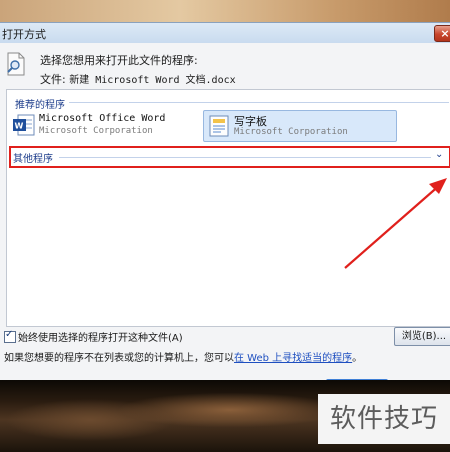  I want to click on other-programs-divider, so click(245, 157).